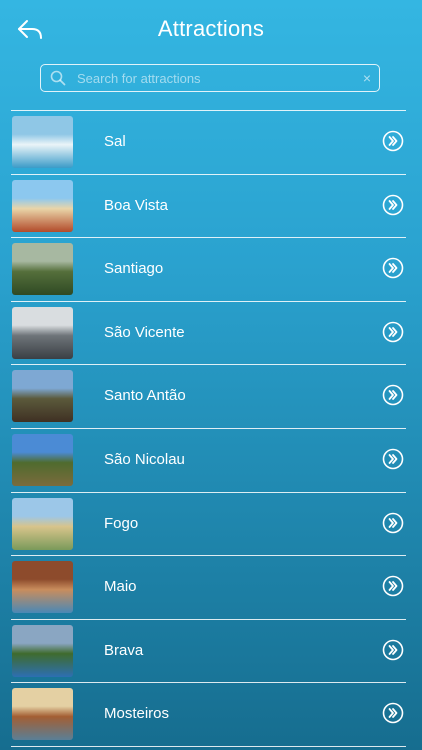 Image resolution: width=422 pixels, height=750 pixels. Describe the element at coordinates (120, 587) in the screenshot. I see `attraction-name: Maio` at that location.